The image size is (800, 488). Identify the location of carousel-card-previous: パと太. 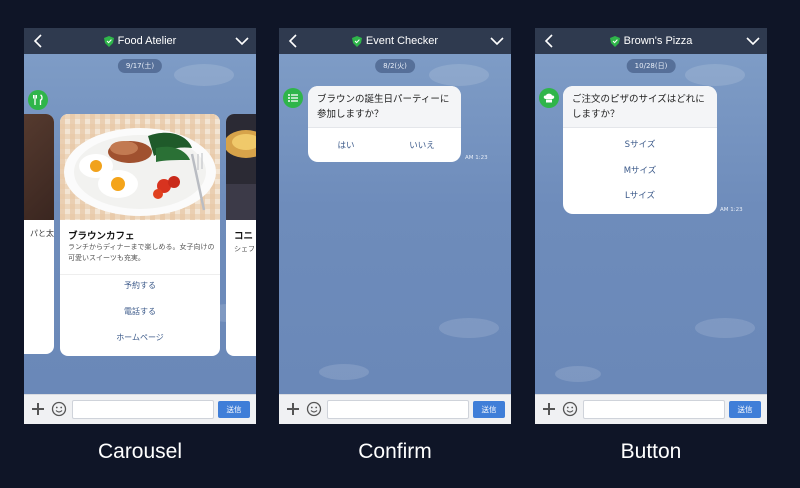
(39, 234).